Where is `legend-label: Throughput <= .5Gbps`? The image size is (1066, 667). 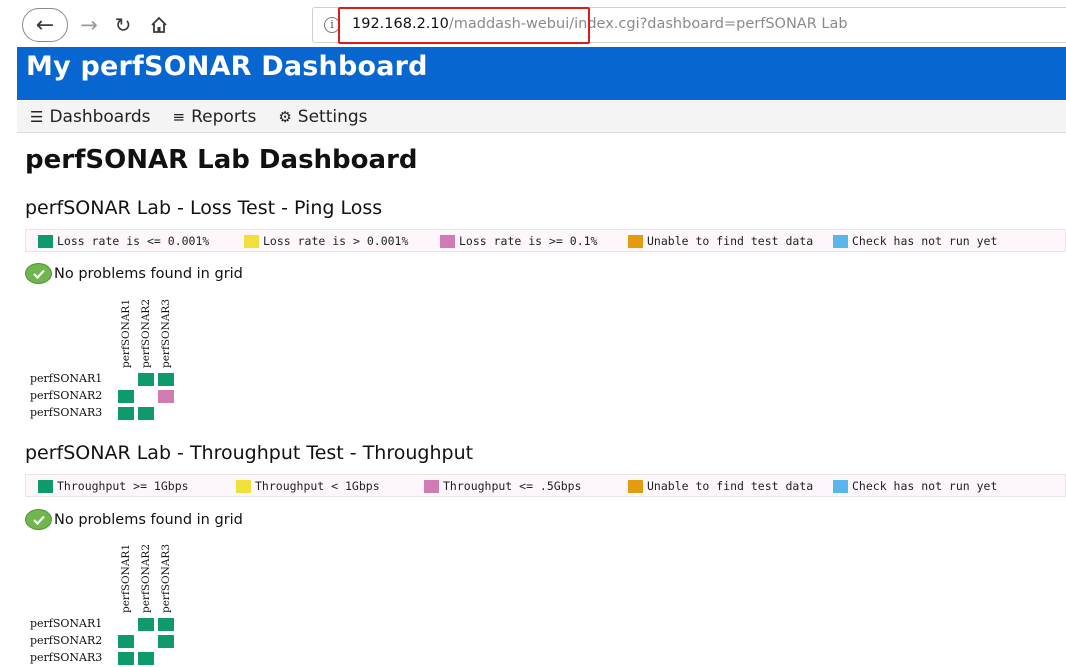
legend-label: Throughput <= .5Gbps is located at coordinates (512, 486).